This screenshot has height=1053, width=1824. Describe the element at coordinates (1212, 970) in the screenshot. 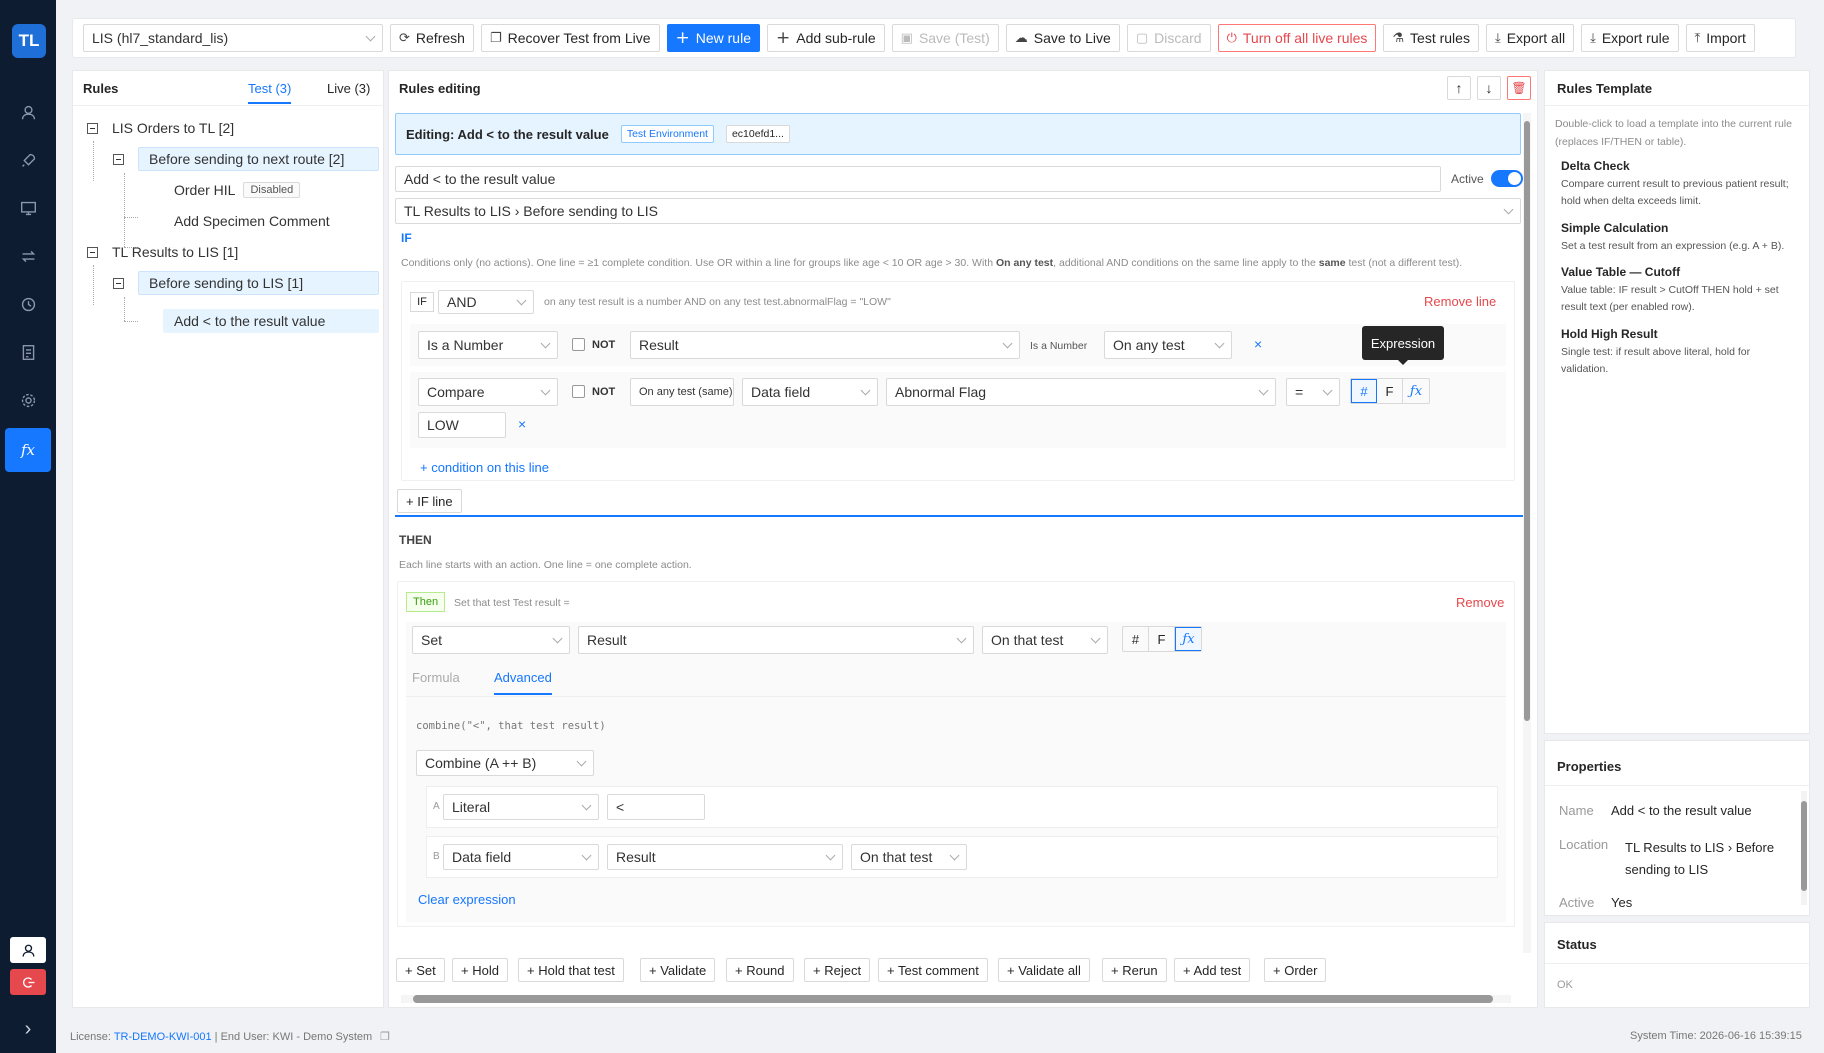

I see `add-test-button: + Add test` at that location.